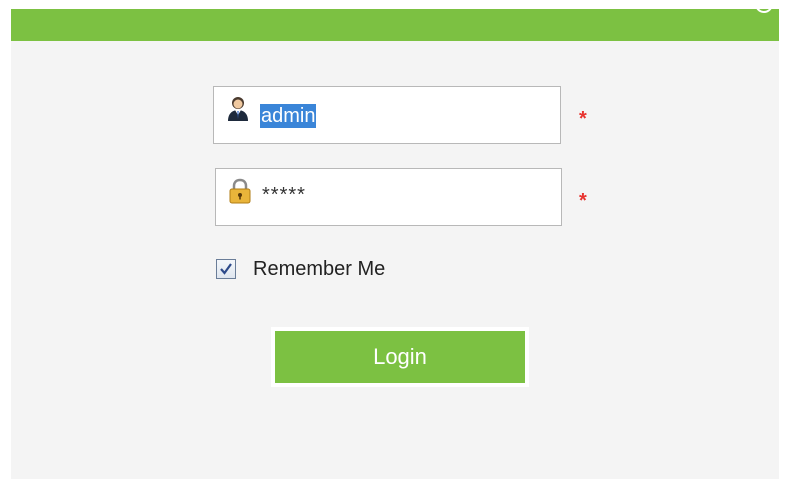  Describe the element at coordinates (240, 191) in the screenshot. I see `lock-icon` at that location.